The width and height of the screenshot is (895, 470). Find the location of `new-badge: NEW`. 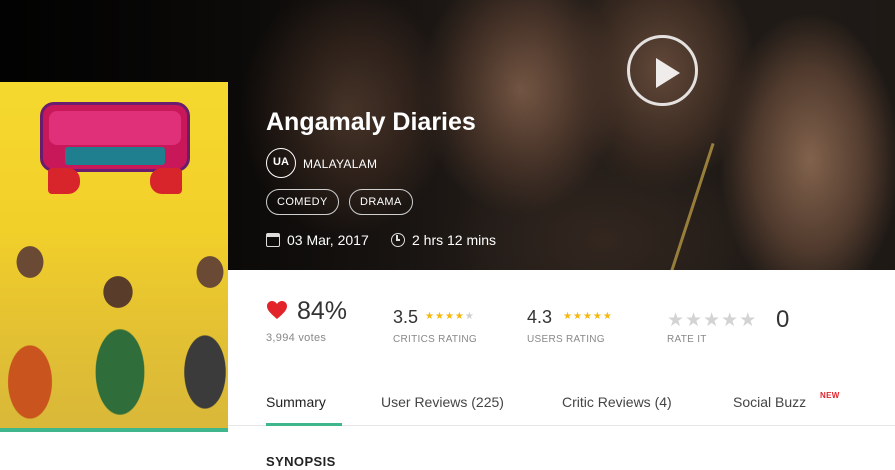

new-badge: NEW is located at coordinates (830, 395).